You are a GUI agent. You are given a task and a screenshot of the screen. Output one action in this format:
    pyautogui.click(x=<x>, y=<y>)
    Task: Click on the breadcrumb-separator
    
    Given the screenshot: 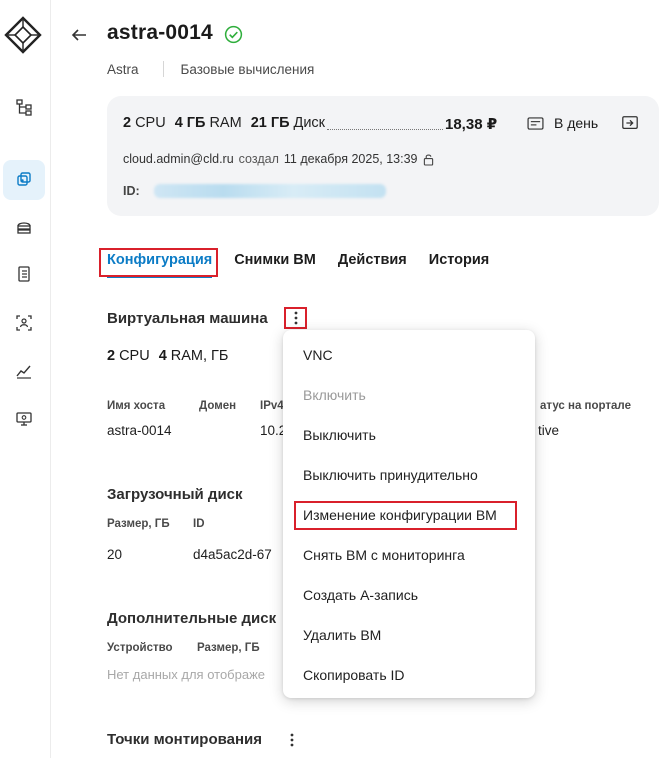 What is the action you would take?
    pyautogui.click(x=163, y=69)
    